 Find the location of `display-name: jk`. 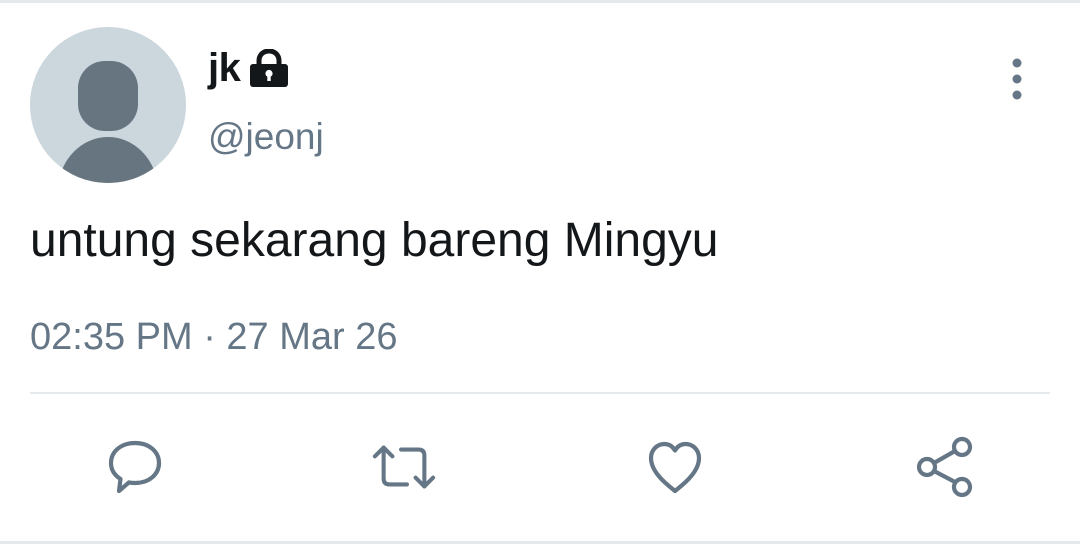

display-name: jk is located at coordinates (224, 68).